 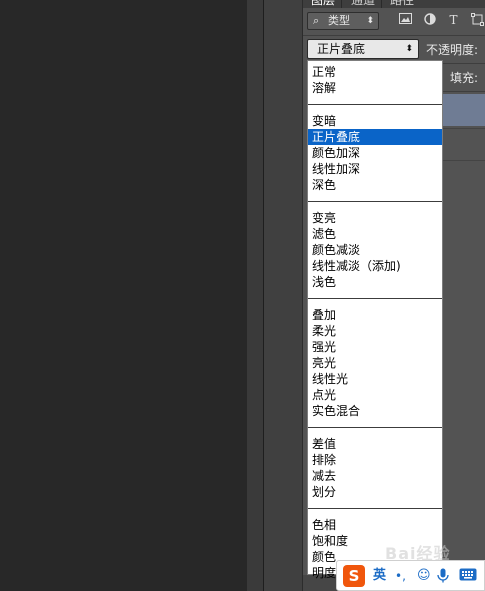 I want to click on filter-kind-select: ⌕ 类型 ⬍, so click(x=343, y=21).